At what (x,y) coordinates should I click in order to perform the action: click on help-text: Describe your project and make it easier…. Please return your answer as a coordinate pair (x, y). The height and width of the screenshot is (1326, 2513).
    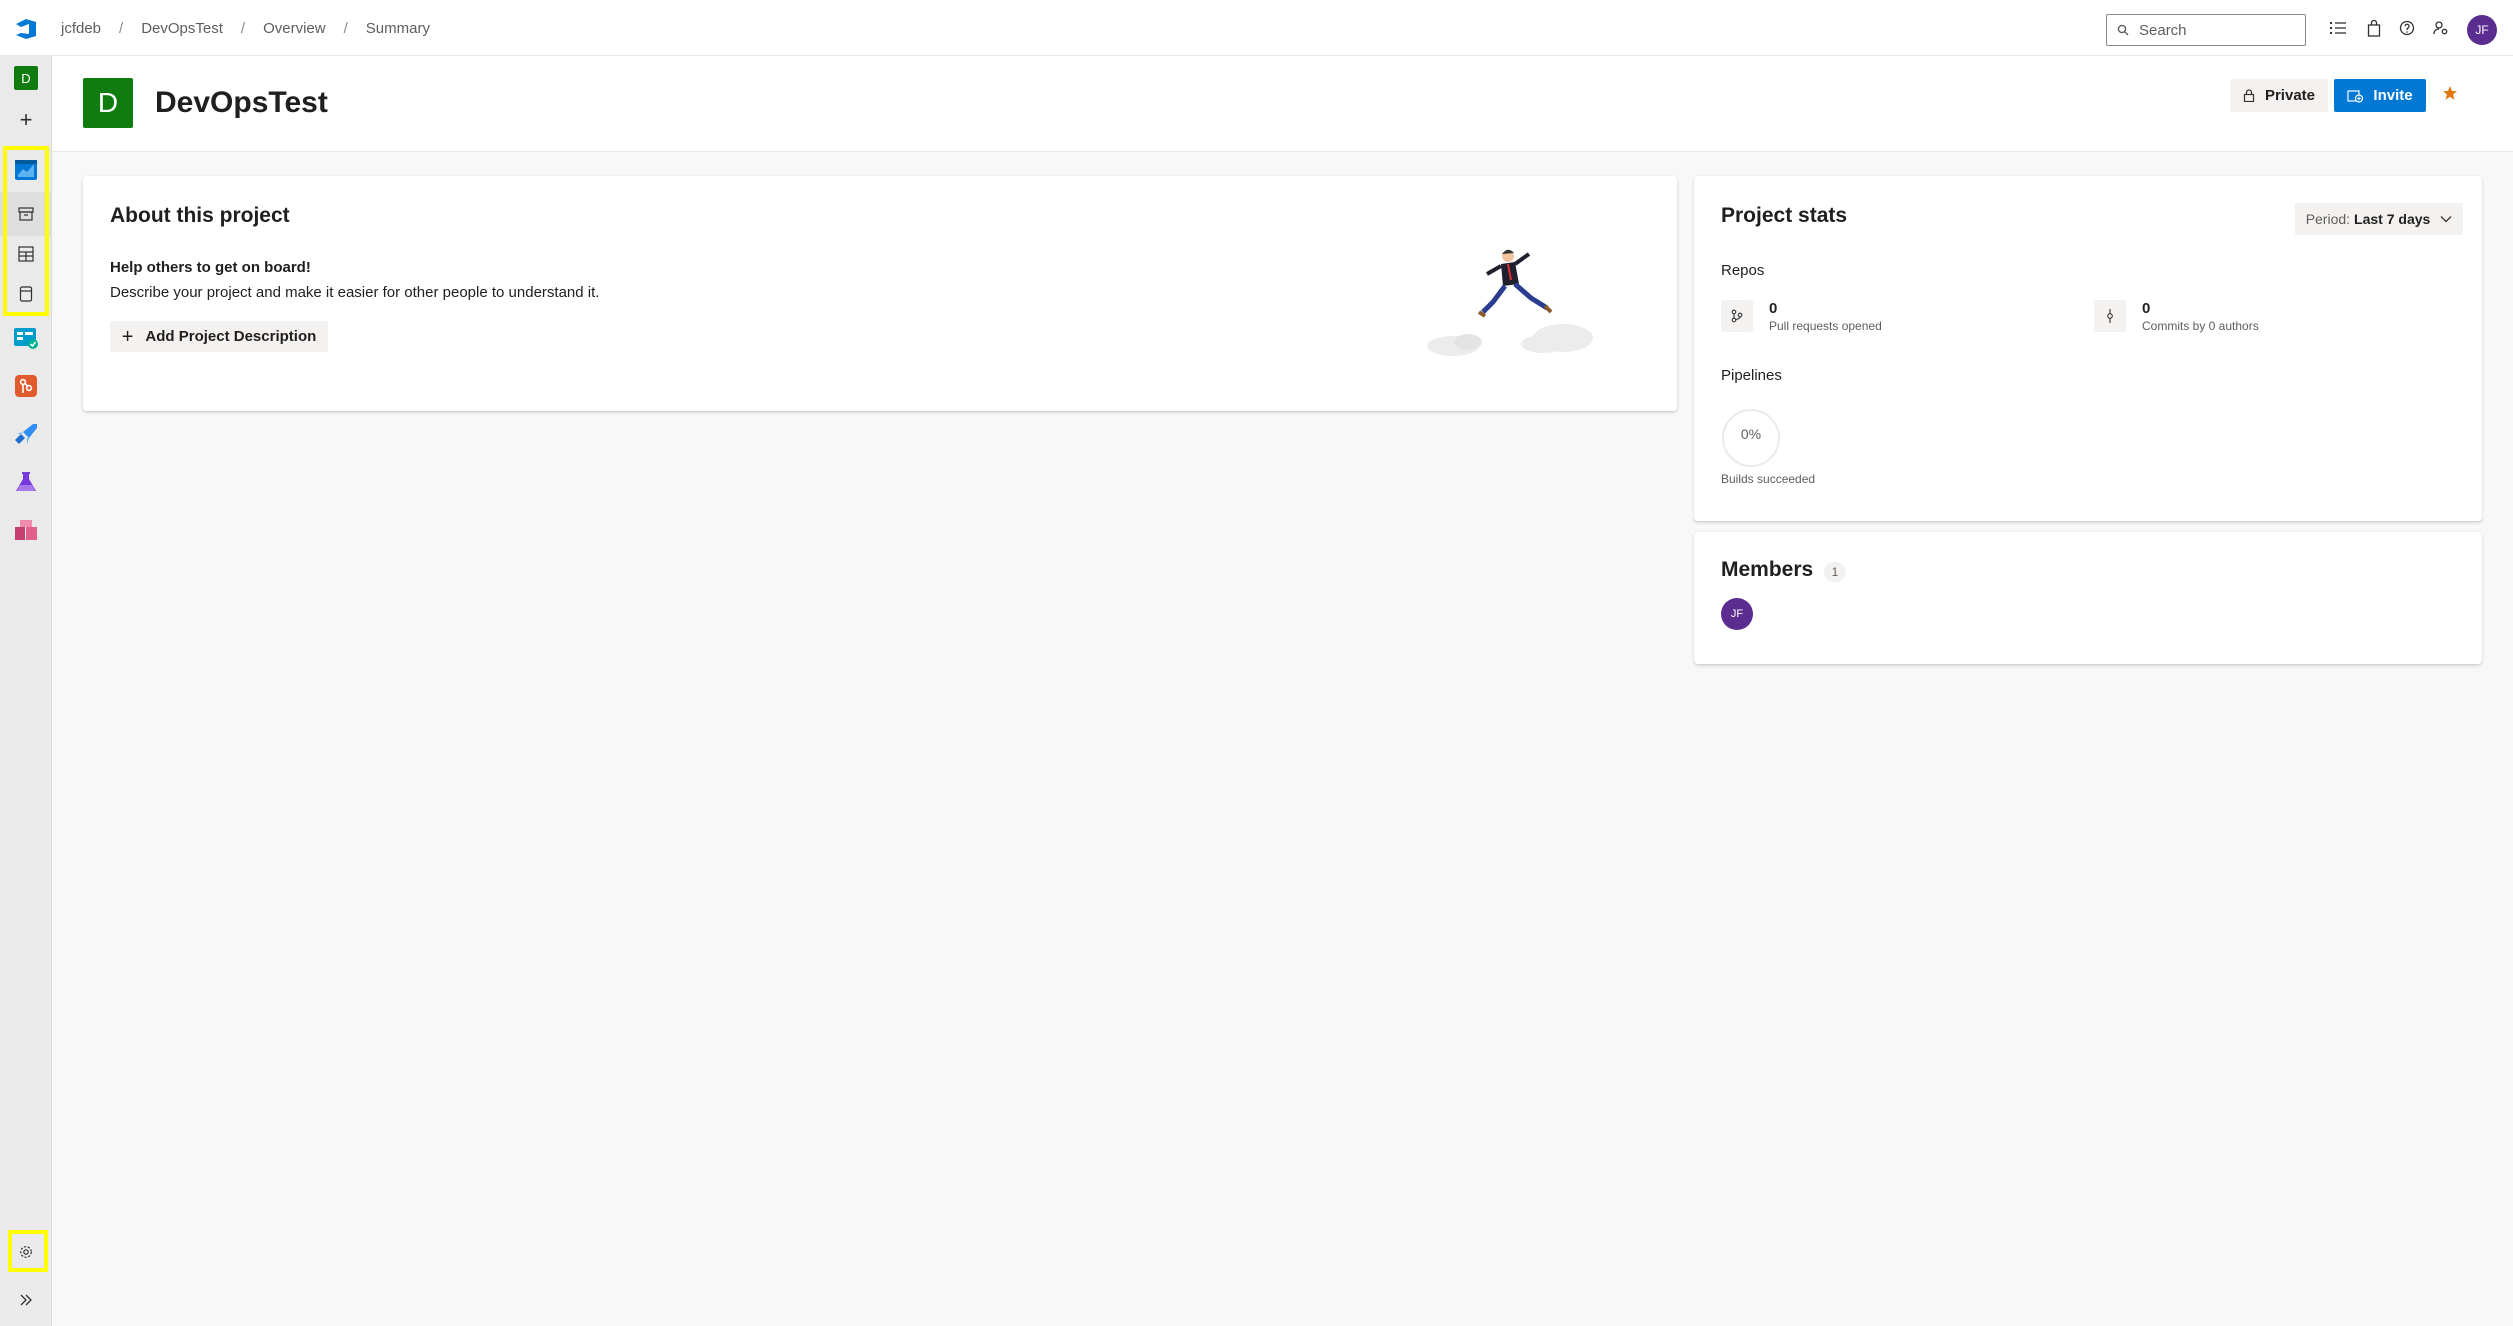
    Looking at the image, I should click on (355, 292).